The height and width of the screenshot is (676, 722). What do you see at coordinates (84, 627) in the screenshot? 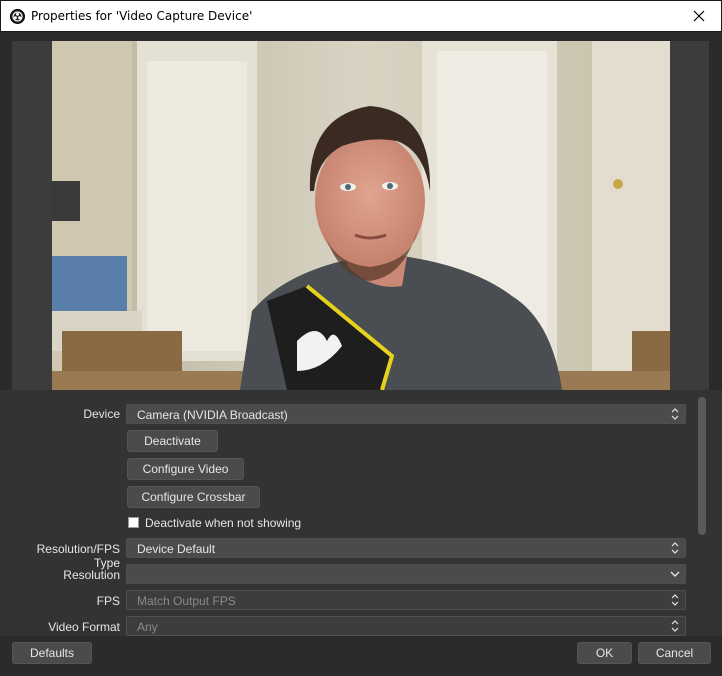
I see `video-format-label: Video Format` at bounding box center [84, 627].